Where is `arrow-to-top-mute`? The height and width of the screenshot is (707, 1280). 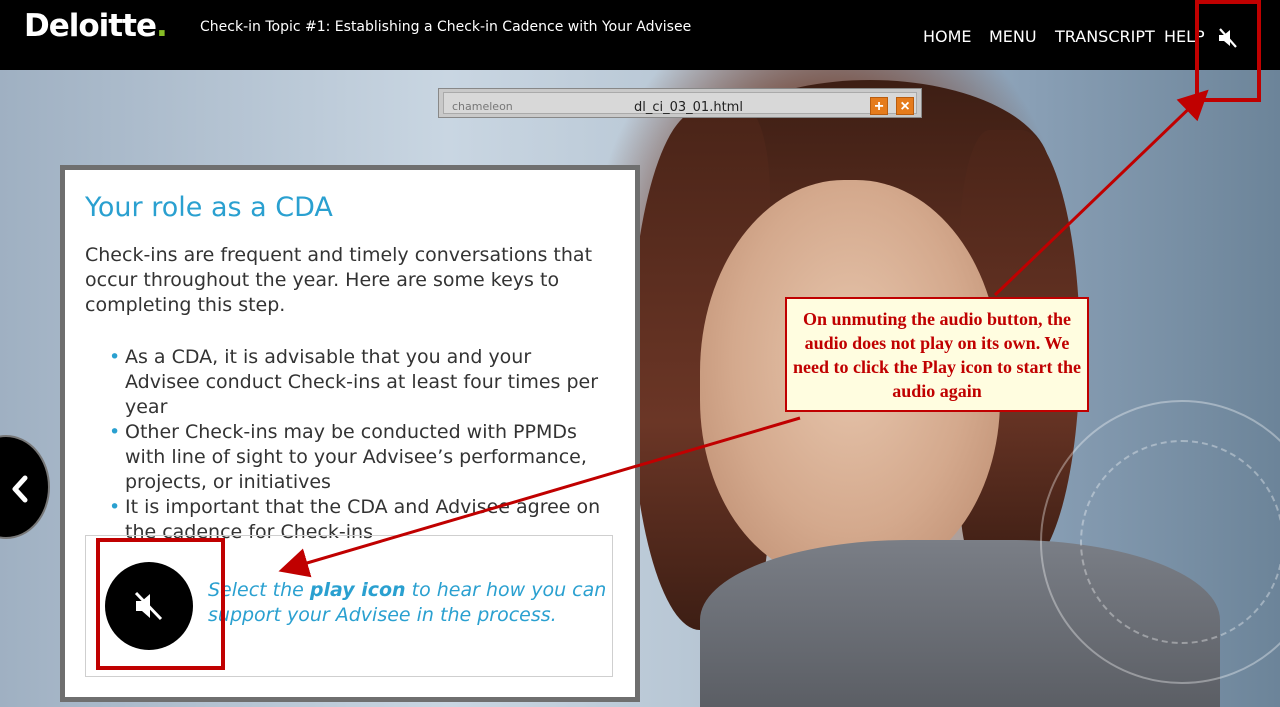
arrow-to-top-mute is located at coordinates (1101, 193).